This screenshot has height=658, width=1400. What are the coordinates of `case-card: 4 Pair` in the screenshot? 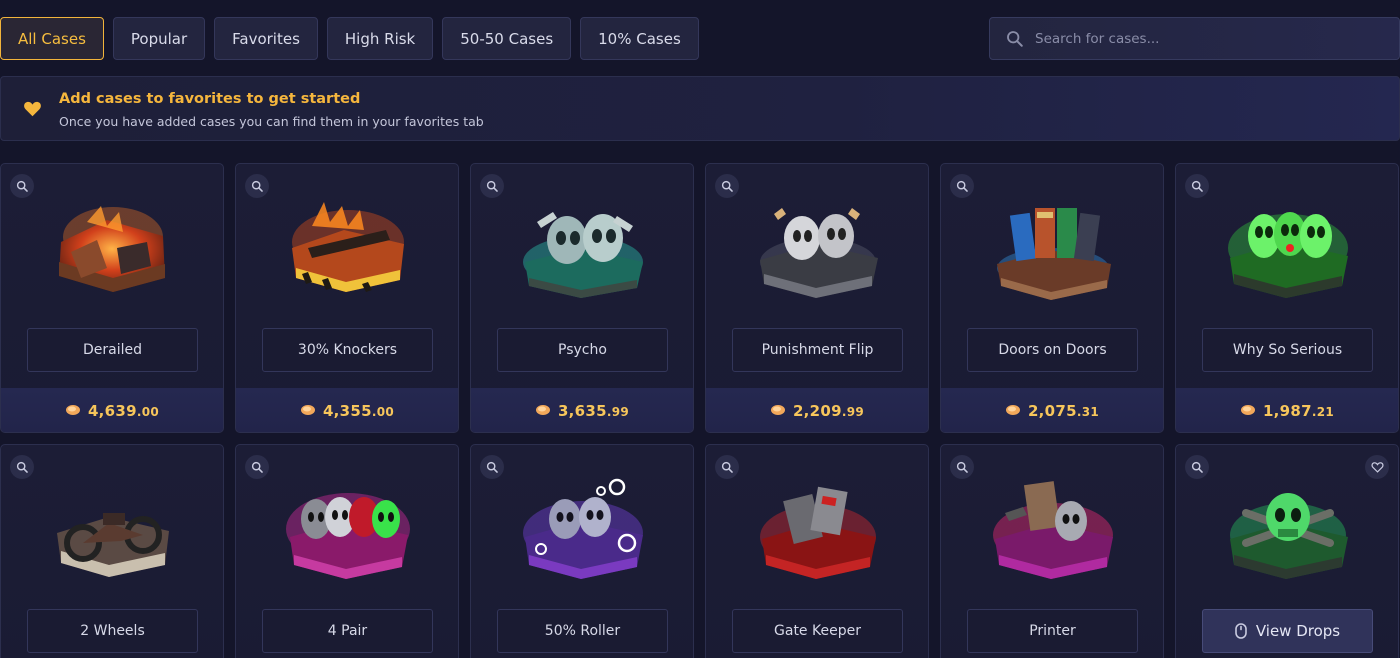 It's located at (347, 551).